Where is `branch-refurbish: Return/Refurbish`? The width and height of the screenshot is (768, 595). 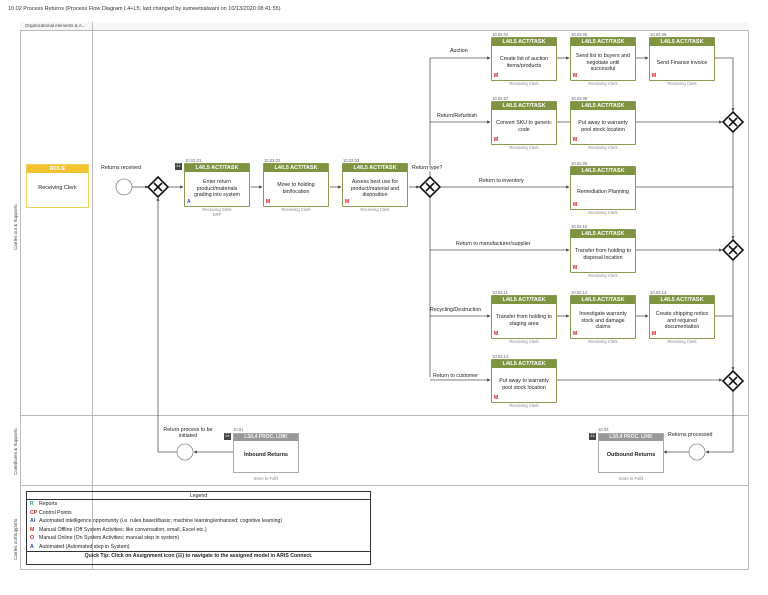
branch-refurbish: Return/Refurbish is located at coordinates (457, 116).